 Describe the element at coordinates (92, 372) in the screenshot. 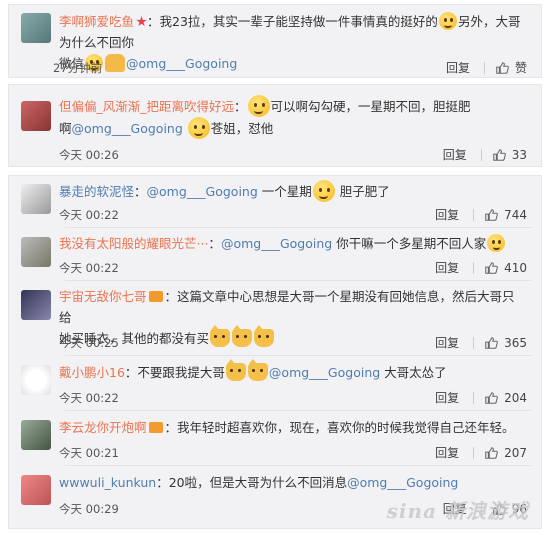

I see `username-link: 戴小鹏小16` at that location.